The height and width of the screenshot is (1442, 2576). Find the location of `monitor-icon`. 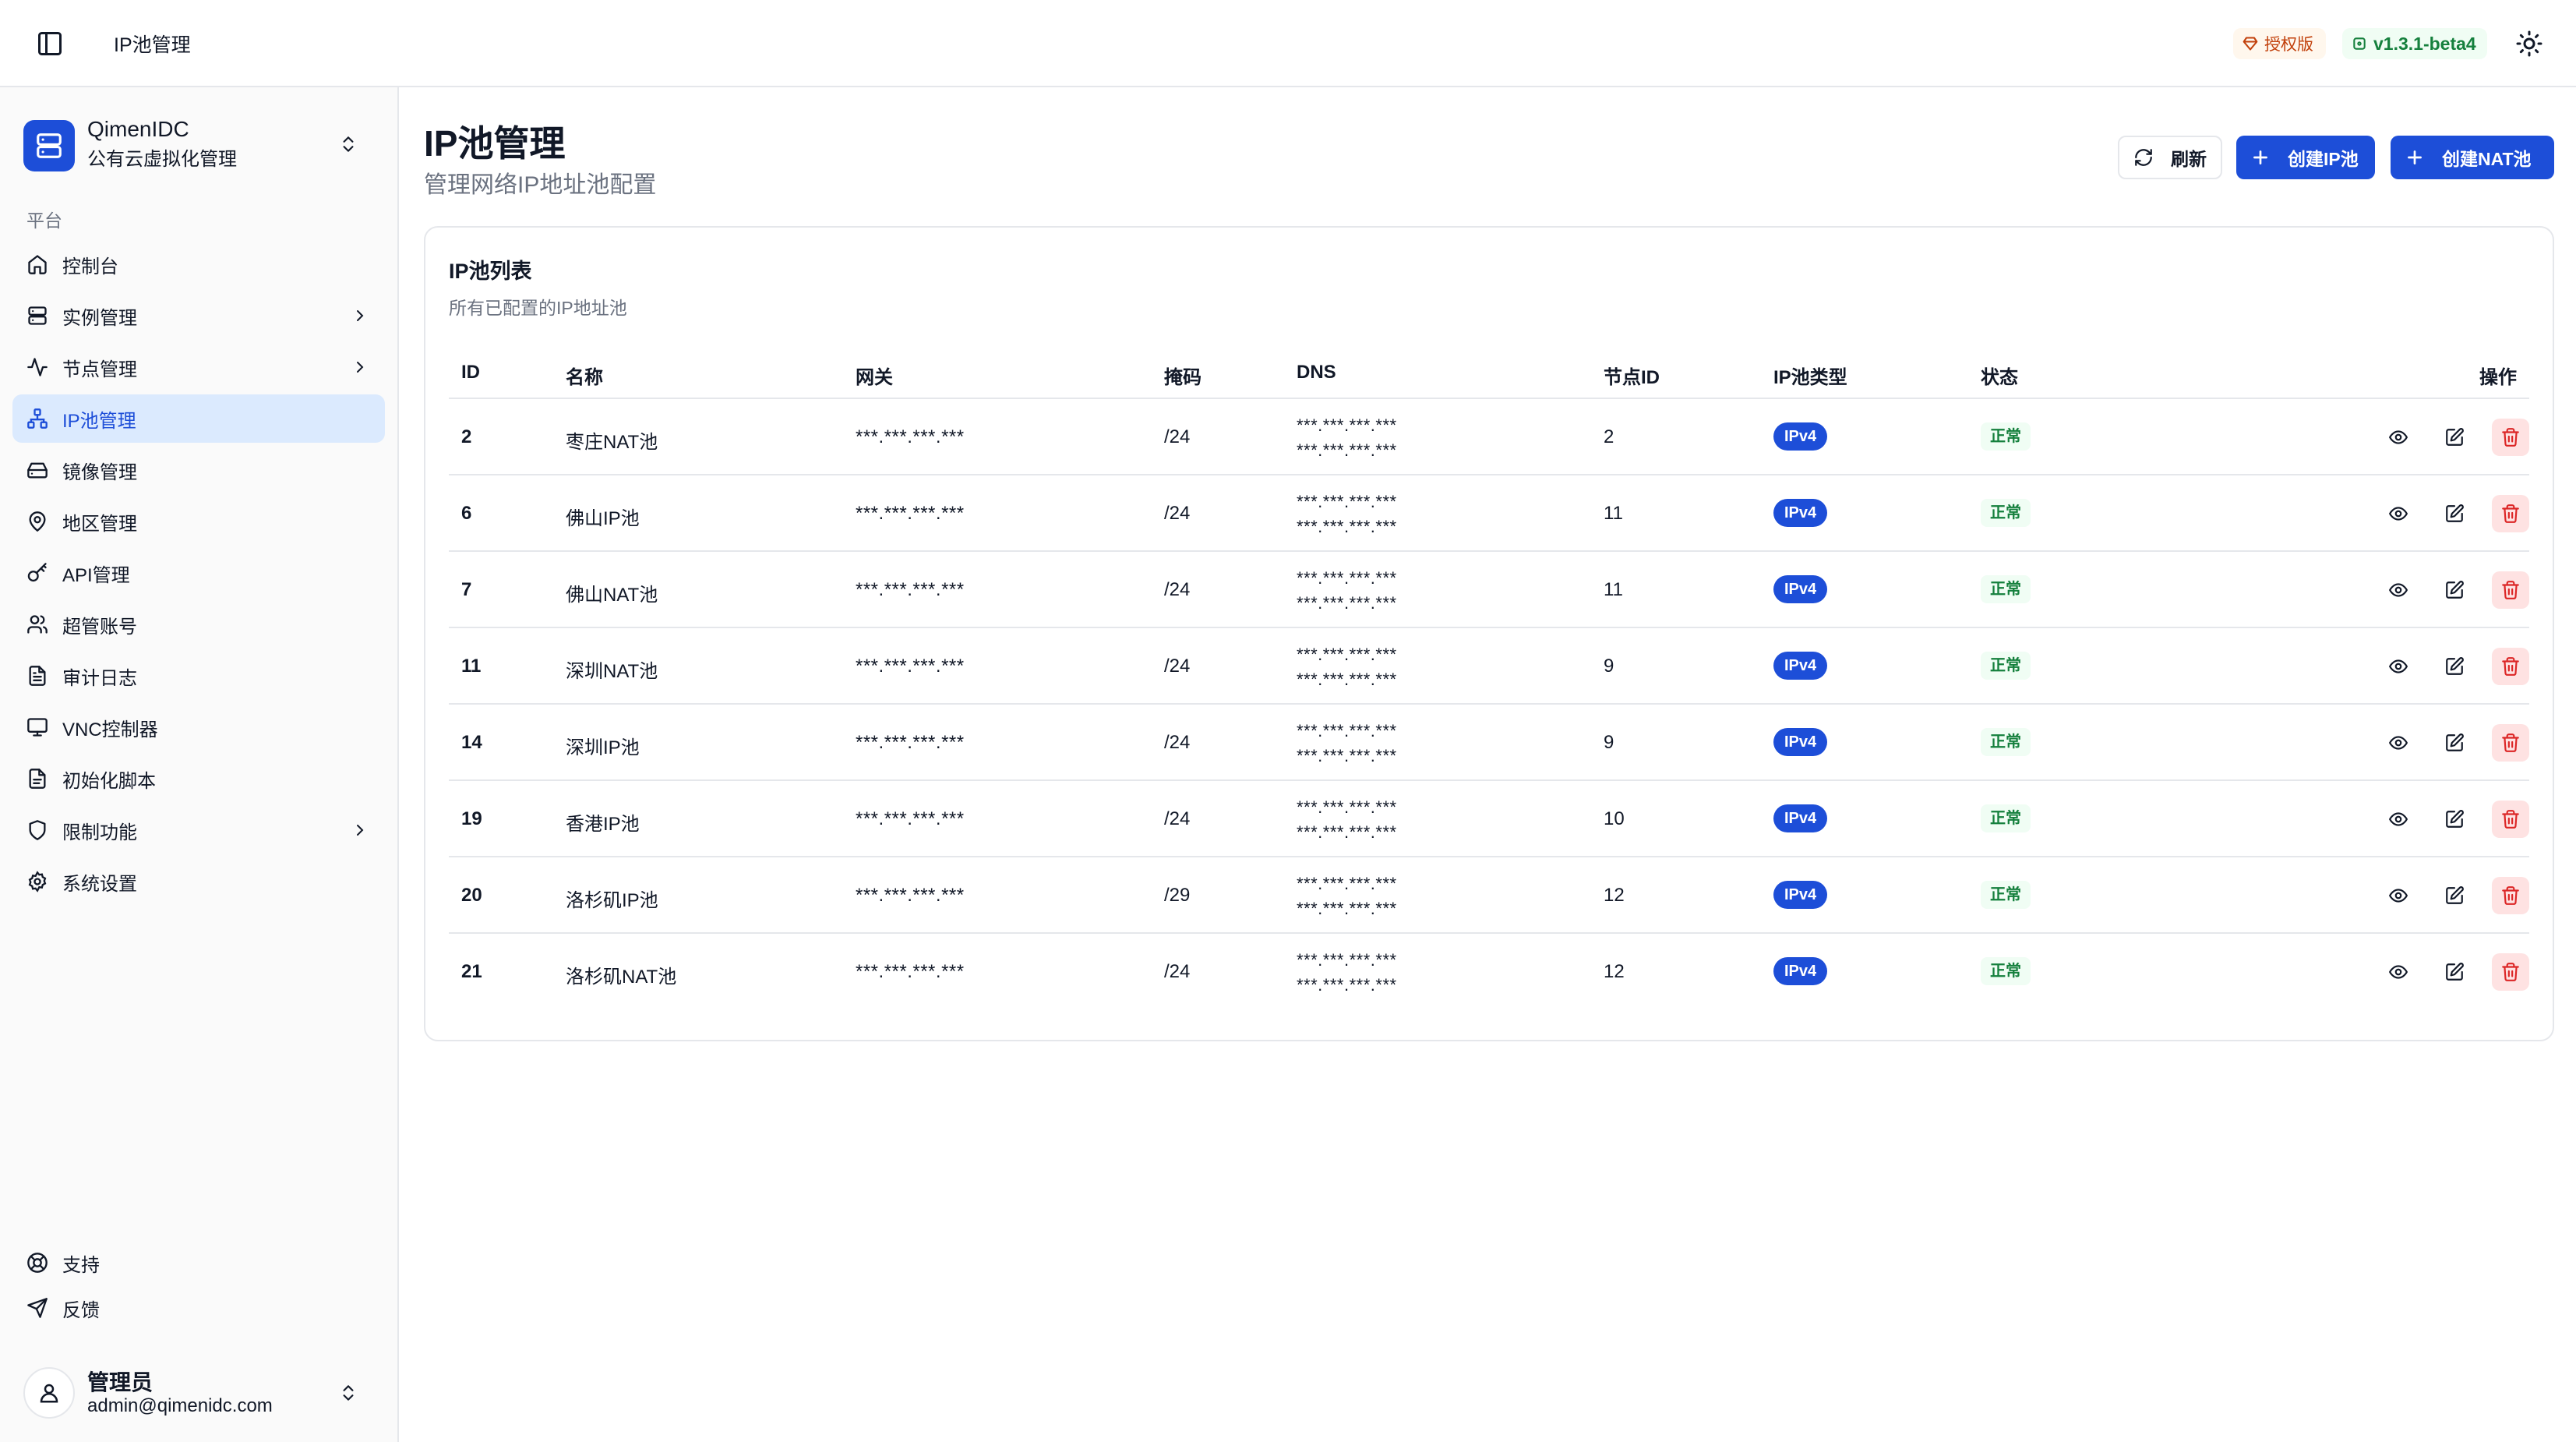

monitor-icon is located at coordinates (37, 728).